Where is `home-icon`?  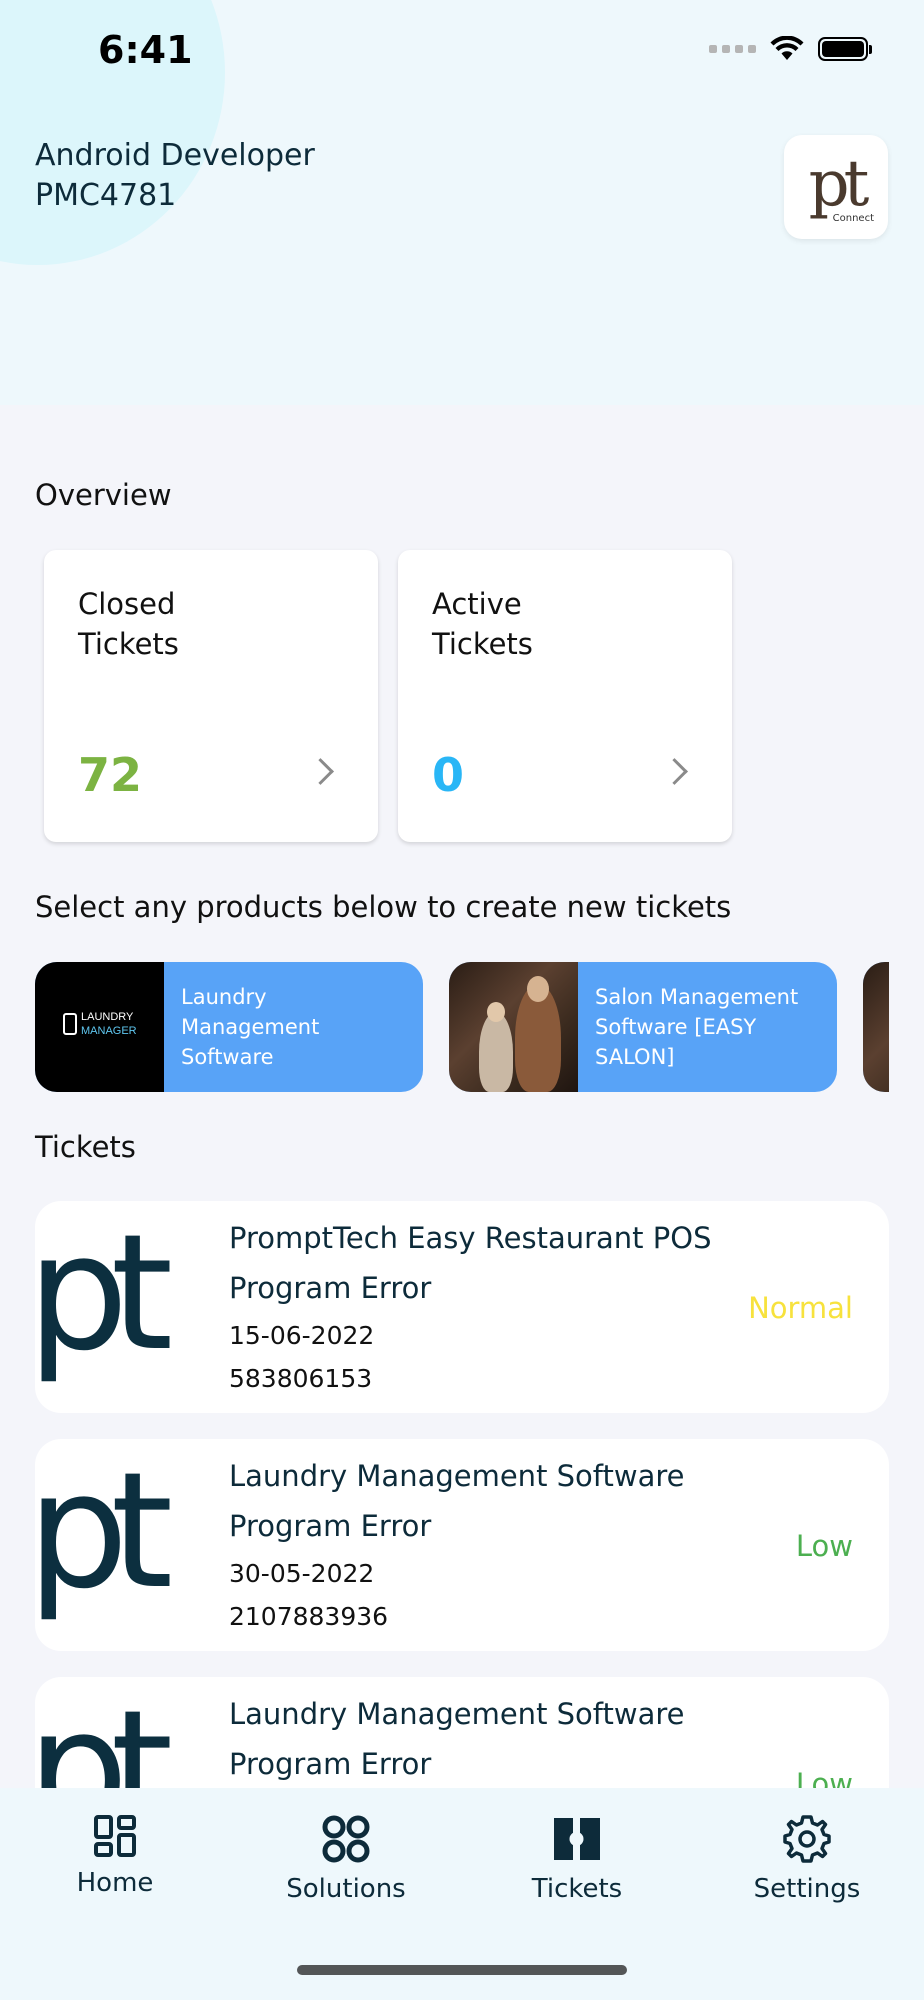 home-icon is located at coordinates (115, 1836).